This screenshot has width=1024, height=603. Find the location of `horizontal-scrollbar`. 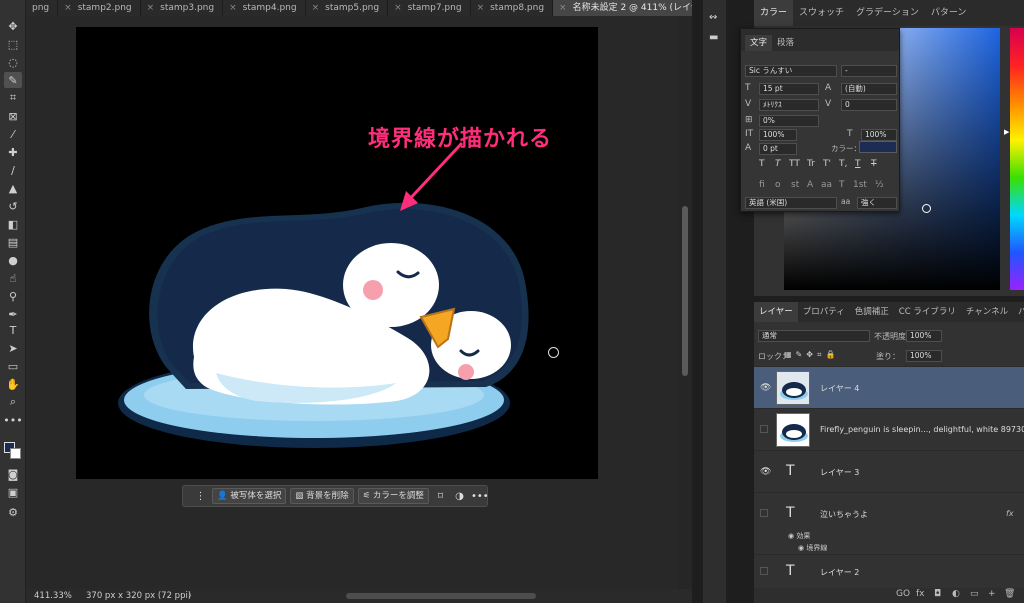

horizontal-scrollbar is located at coordinates (441, 596).